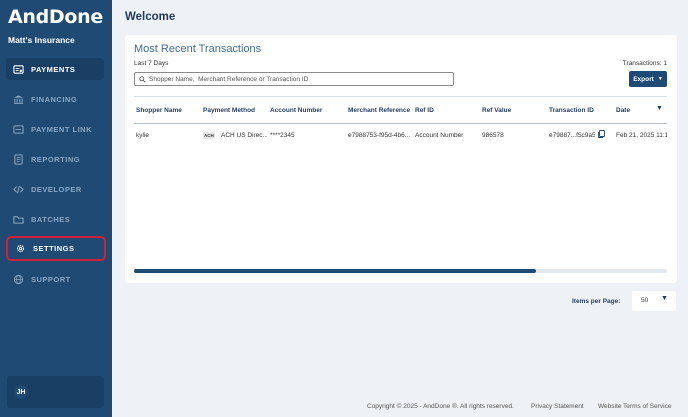 The image size is (688, 417). I want to click on sidebar-item-financing: FINANCING, so click(55, 99).